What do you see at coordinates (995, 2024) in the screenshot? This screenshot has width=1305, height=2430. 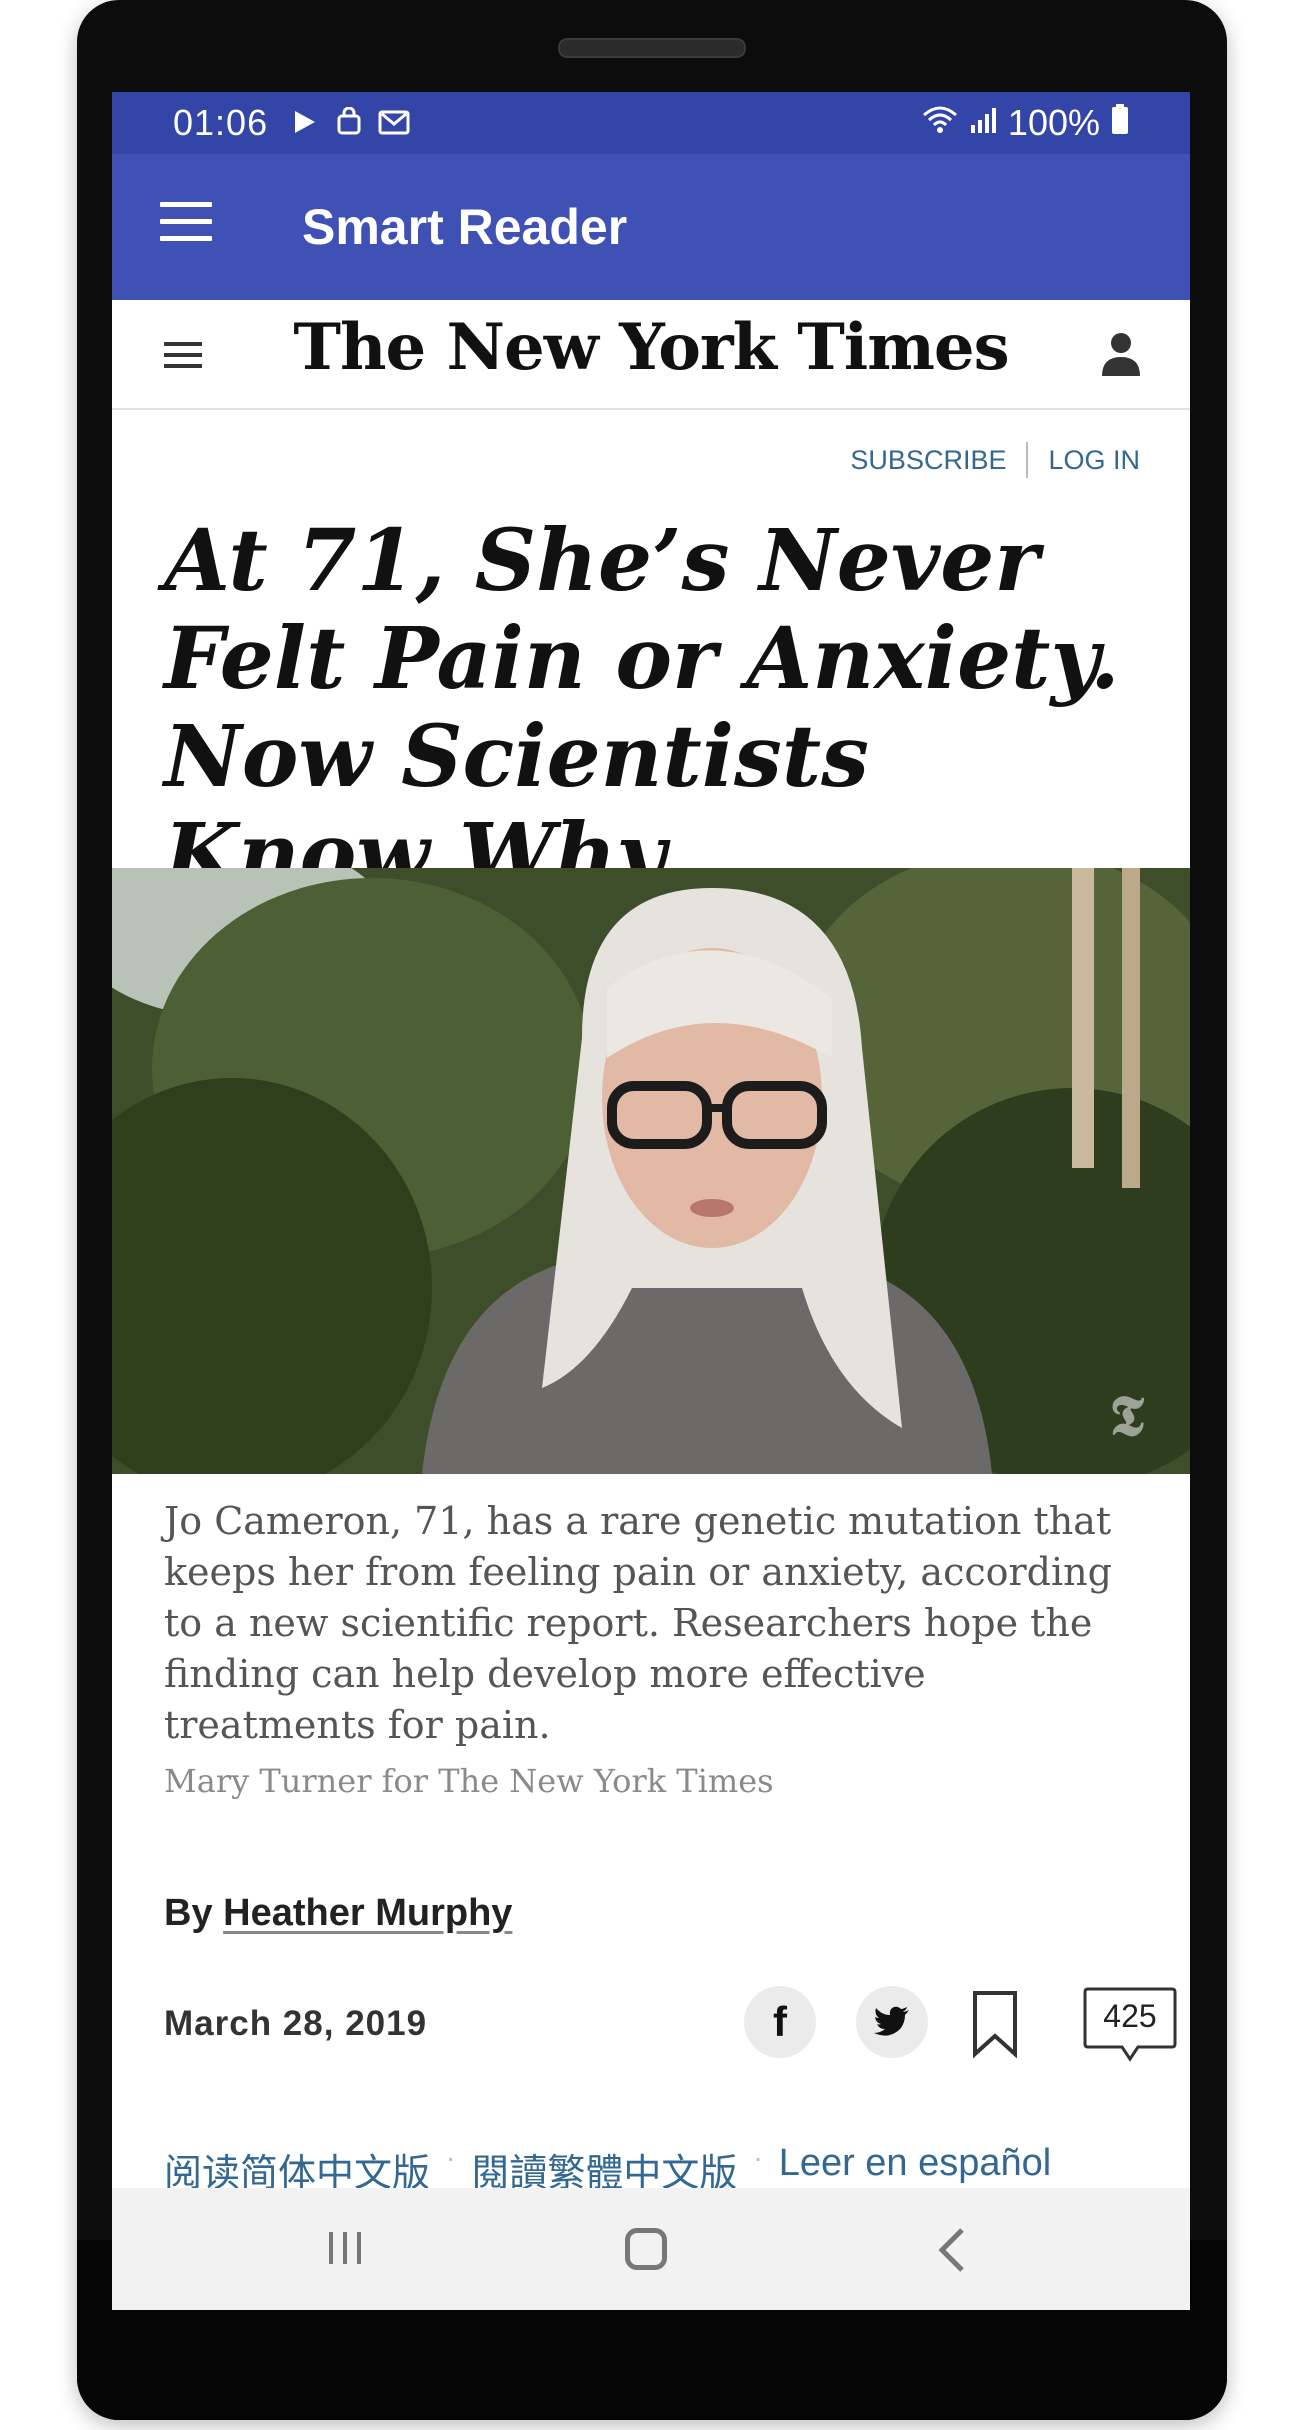 I see `bookmark-icon` at bounding box center [995, 2024].